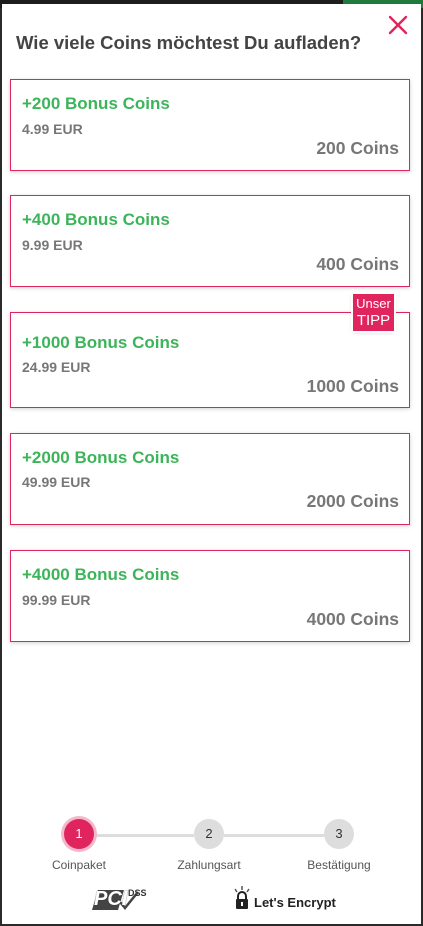 The image size is (423, 926). I want to click on recommendation-badge: Unser TIPP, so click(373, 312).